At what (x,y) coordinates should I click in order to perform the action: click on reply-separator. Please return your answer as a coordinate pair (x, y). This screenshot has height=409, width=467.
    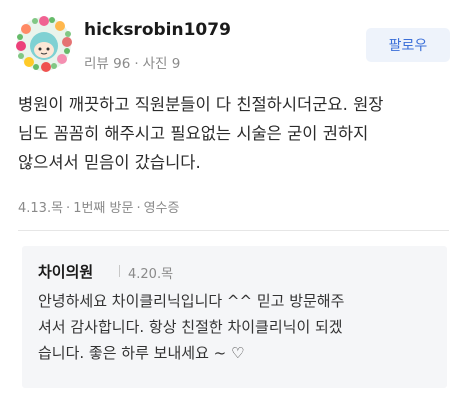
    Looking at the image, I should click on (119, 271).